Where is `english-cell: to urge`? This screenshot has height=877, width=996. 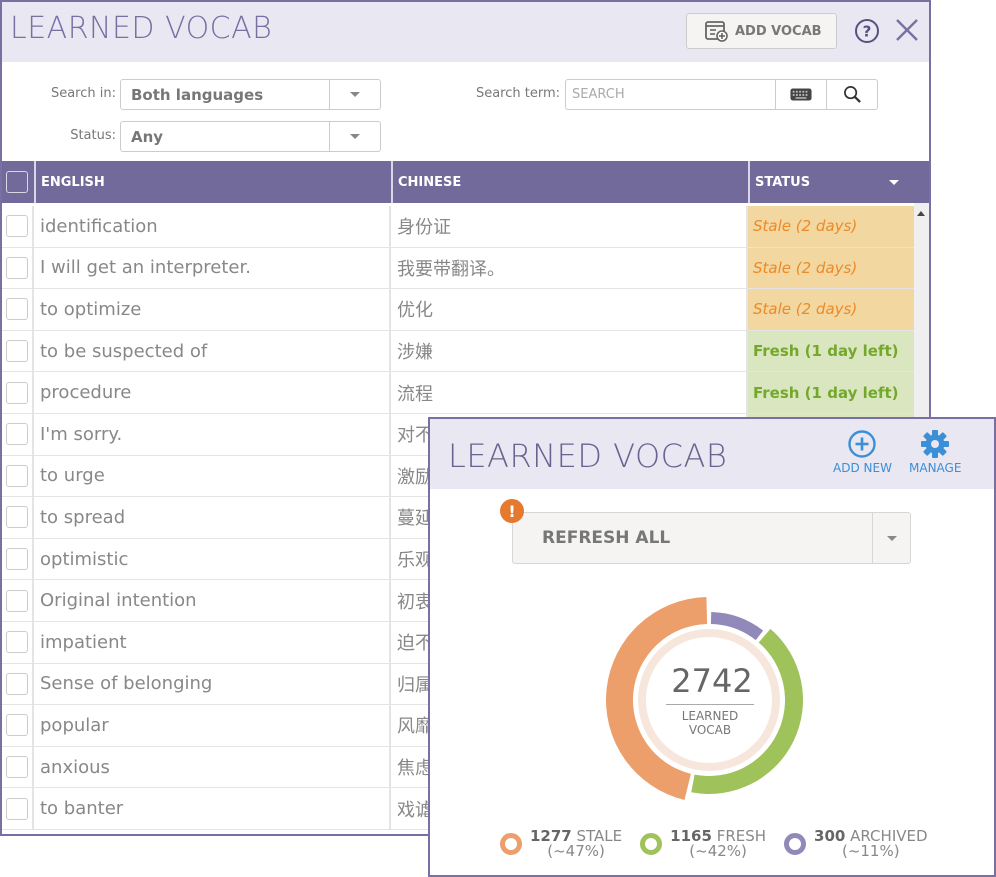 english-cell: to urge is located at coordinates (212, 476).